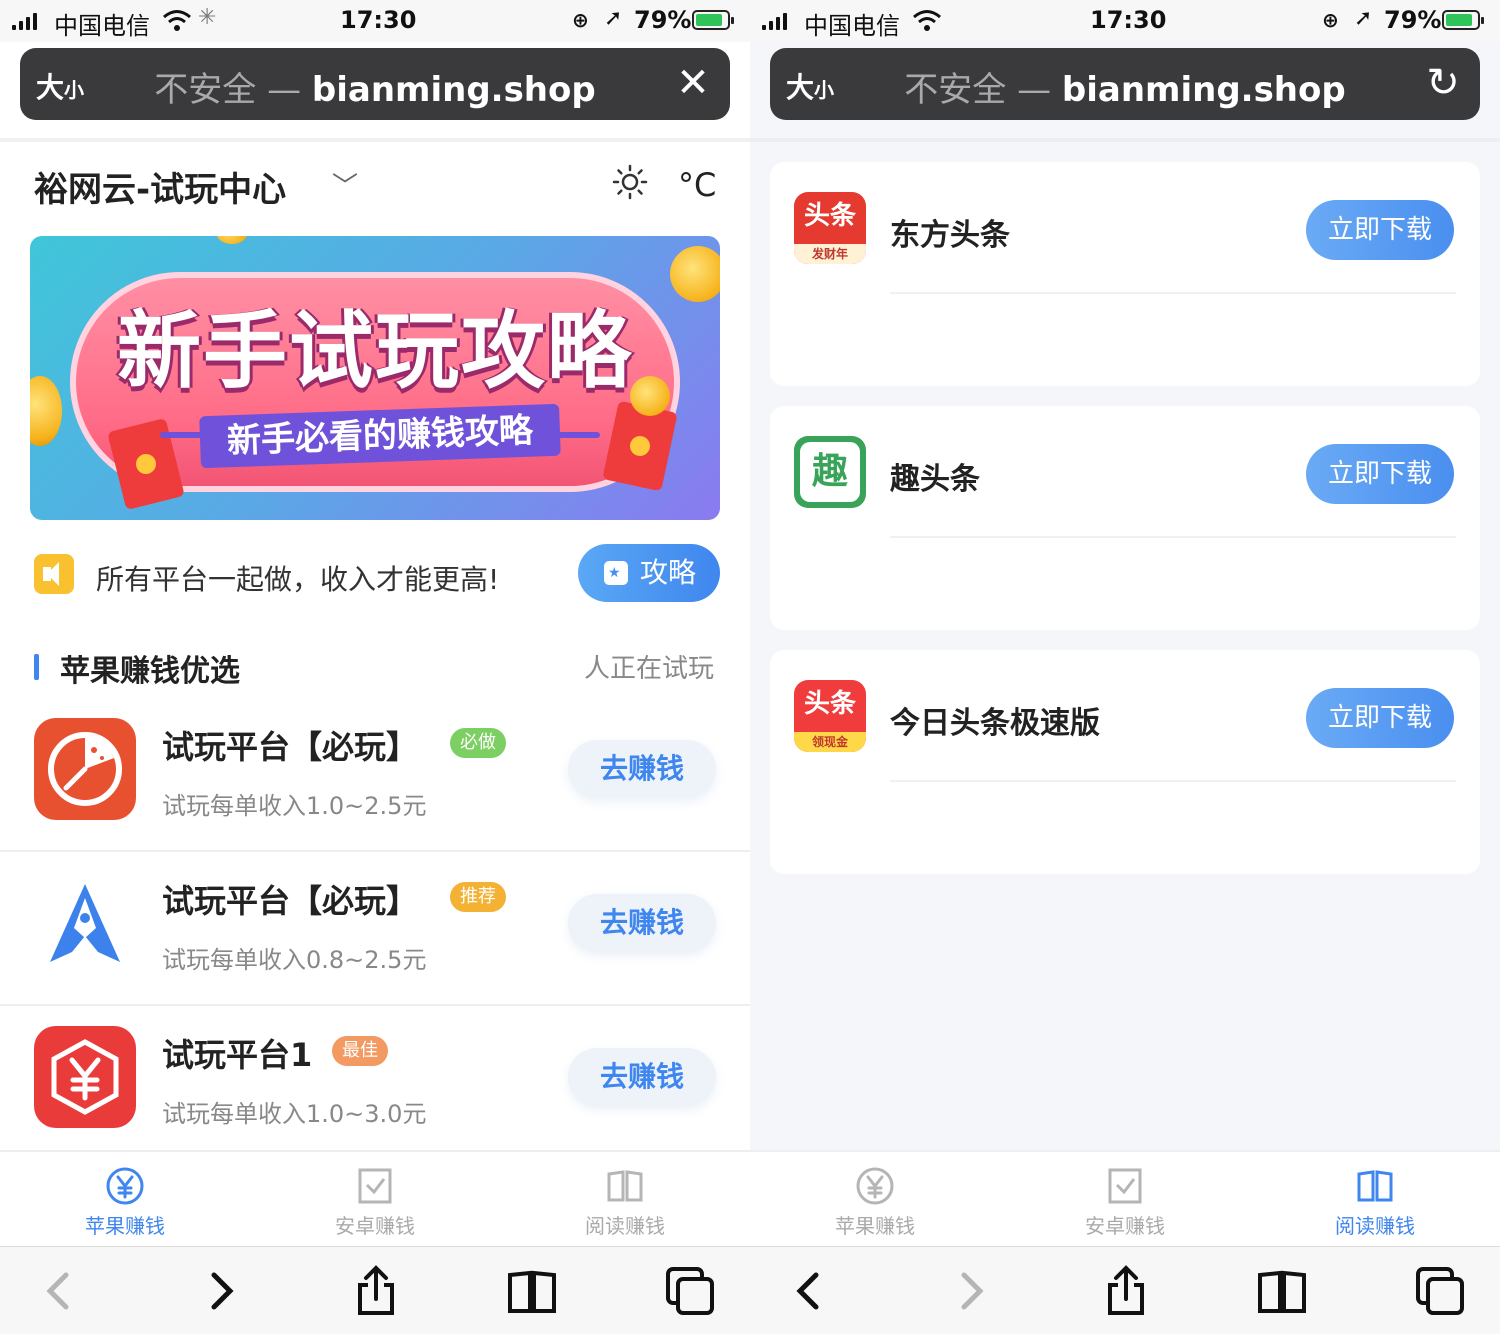 Image resolution: width=1500 pixels, height=1334 pixels. What do you see at coordinates (85, 923) in the screenshot?
I see `rocket-a-icon` at bounding box center [85, 923].